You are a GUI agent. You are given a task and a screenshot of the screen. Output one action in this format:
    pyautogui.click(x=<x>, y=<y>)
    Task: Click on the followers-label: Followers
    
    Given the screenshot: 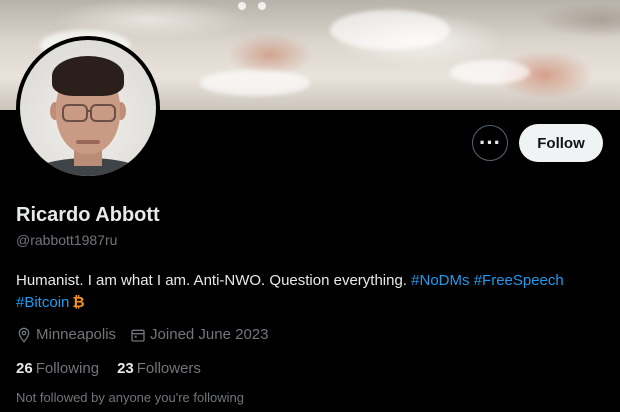 What is the action you would take?
    pyautogui.click(x=168, y=368)
    